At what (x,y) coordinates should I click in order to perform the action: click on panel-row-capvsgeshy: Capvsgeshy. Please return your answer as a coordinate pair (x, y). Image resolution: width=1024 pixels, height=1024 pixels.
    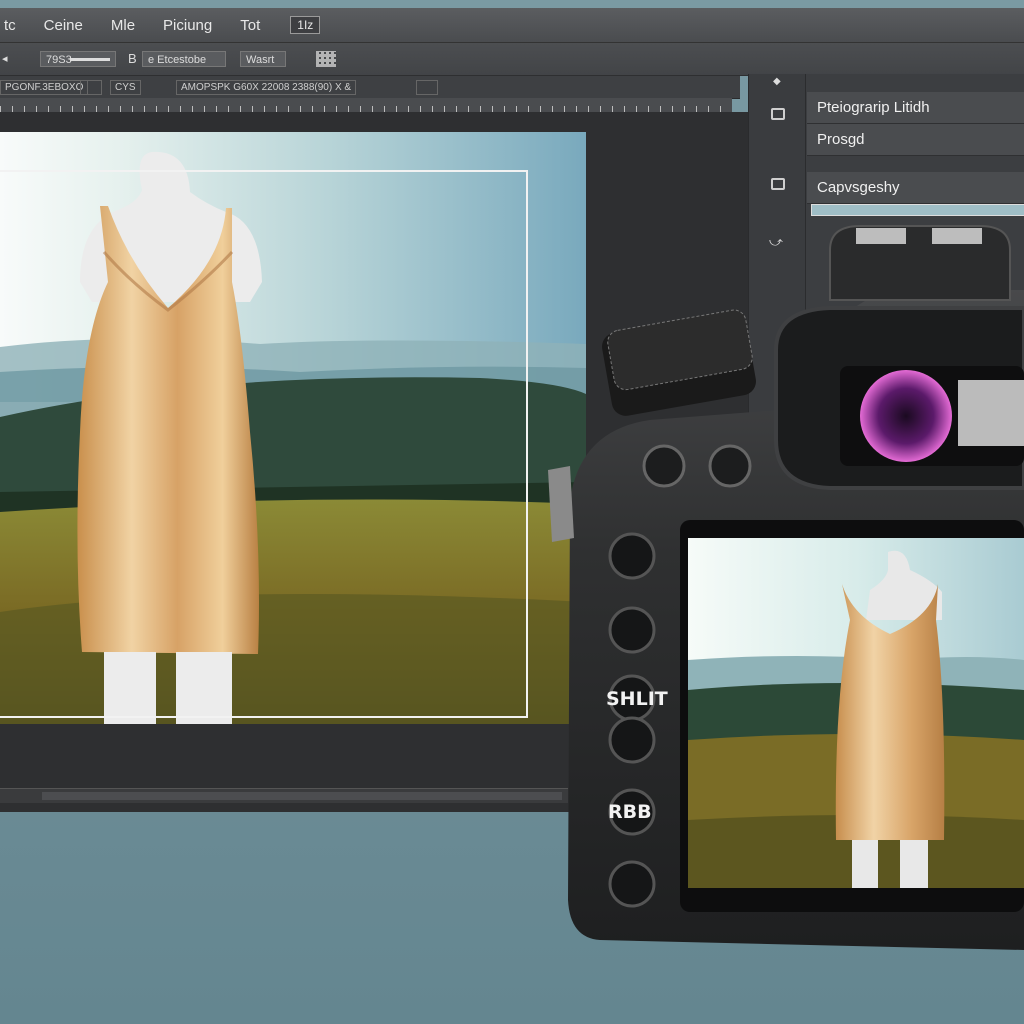
    Looking at the image, I should click on (915, 188).